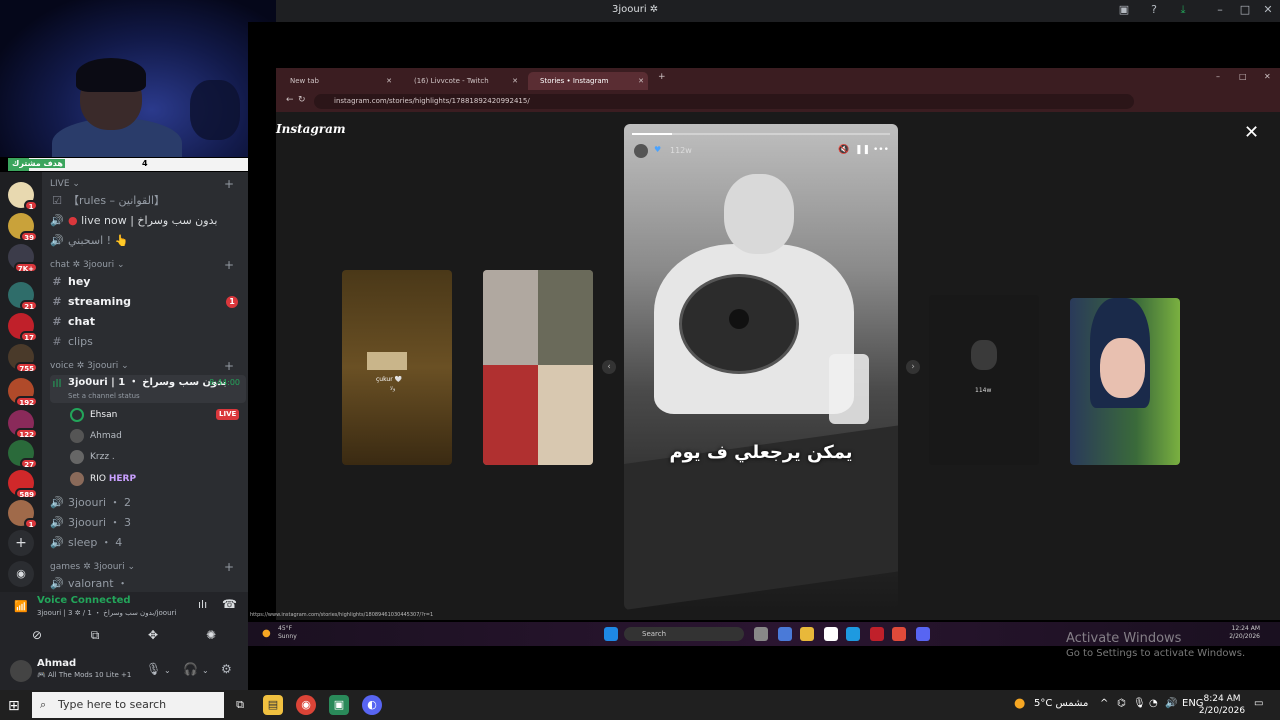  I want to click on avatar, so click(641, 151).